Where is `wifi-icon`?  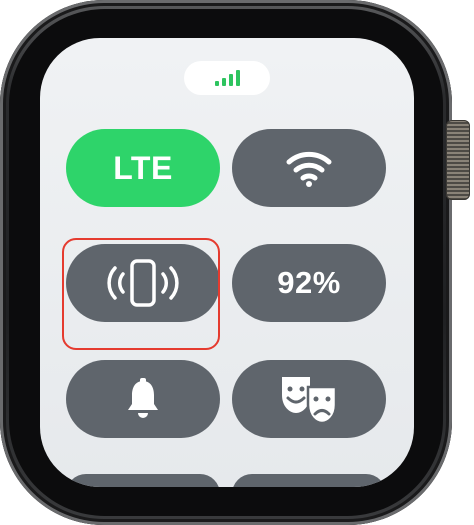 wifi-icon is located at coordinates (309, 169).